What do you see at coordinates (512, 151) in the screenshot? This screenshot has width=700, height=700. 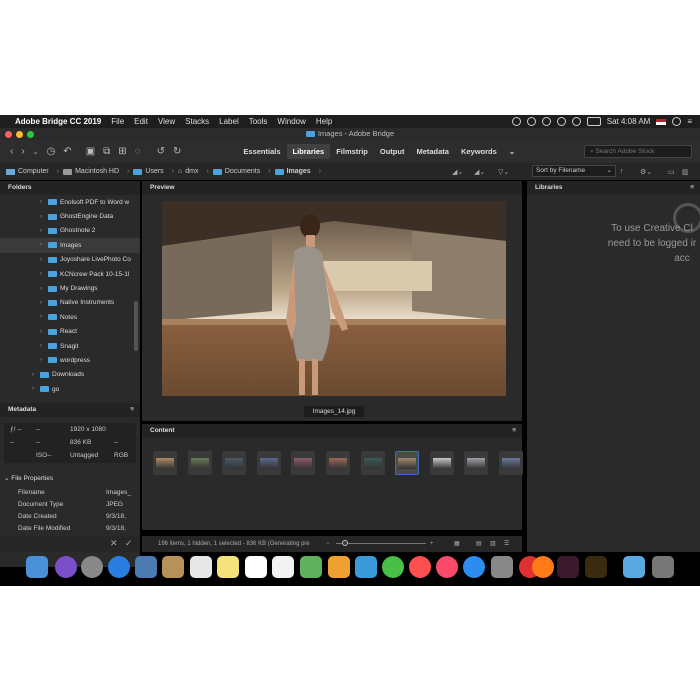 I see `workspace-chevron-icon: ⌄` at bounding box center [512, 151].